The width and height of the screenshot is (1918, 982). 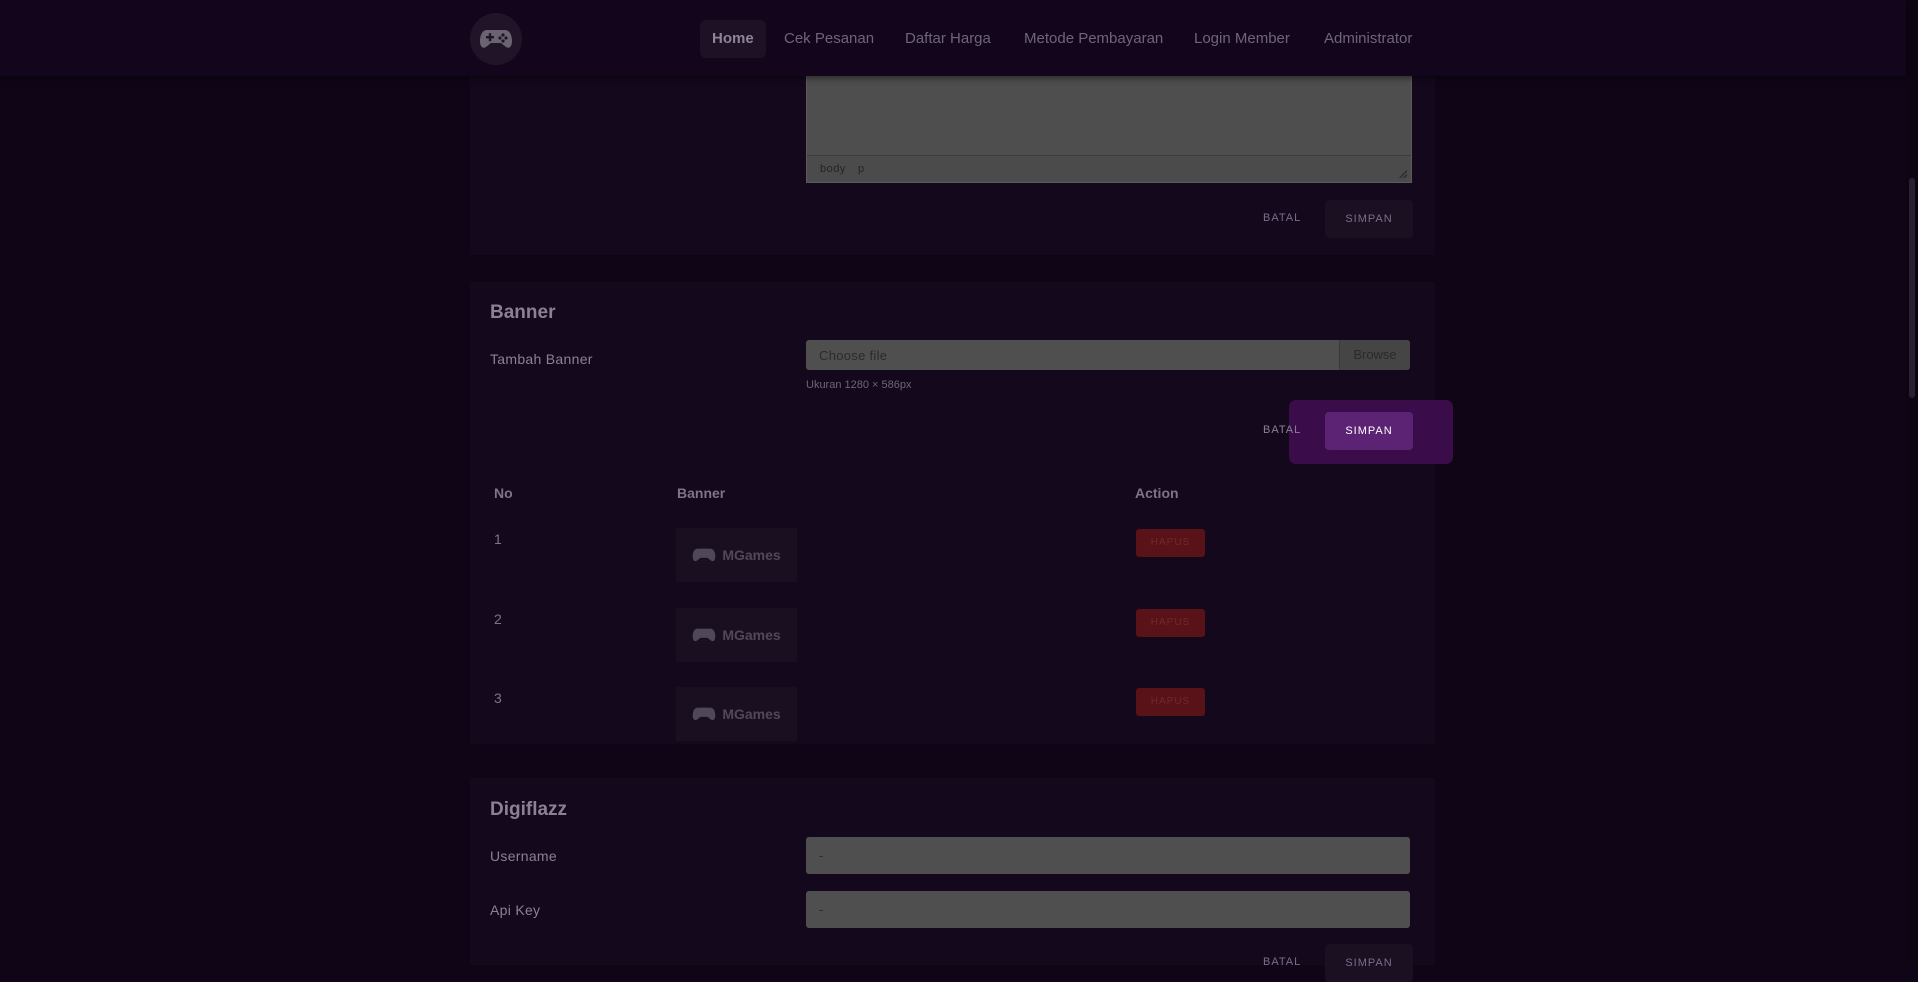 What do you see at coordinates (821, 909) in the screenshot?
I see `apikey-value: -` at bounding box center [821, 909].